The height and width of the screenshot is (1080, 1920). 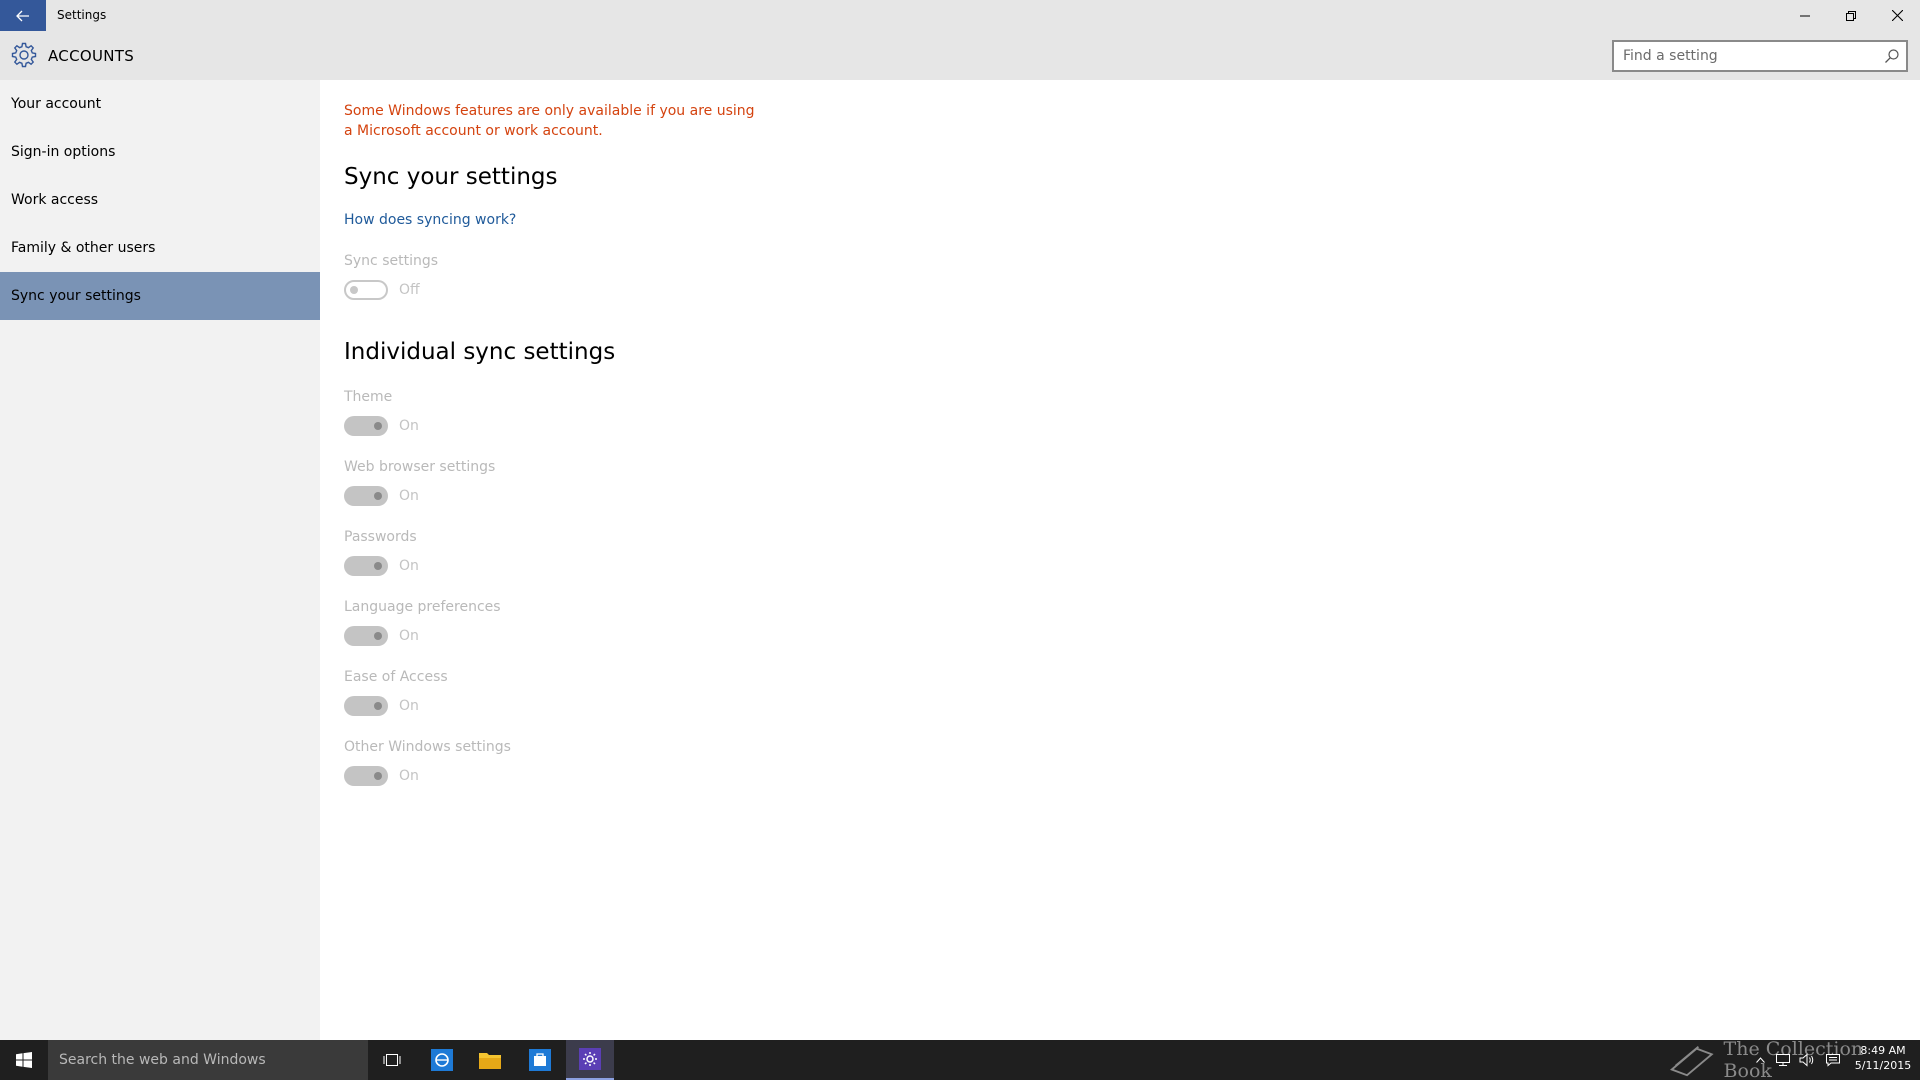 I want to click on search-icon, so click(x=1892, y=56).